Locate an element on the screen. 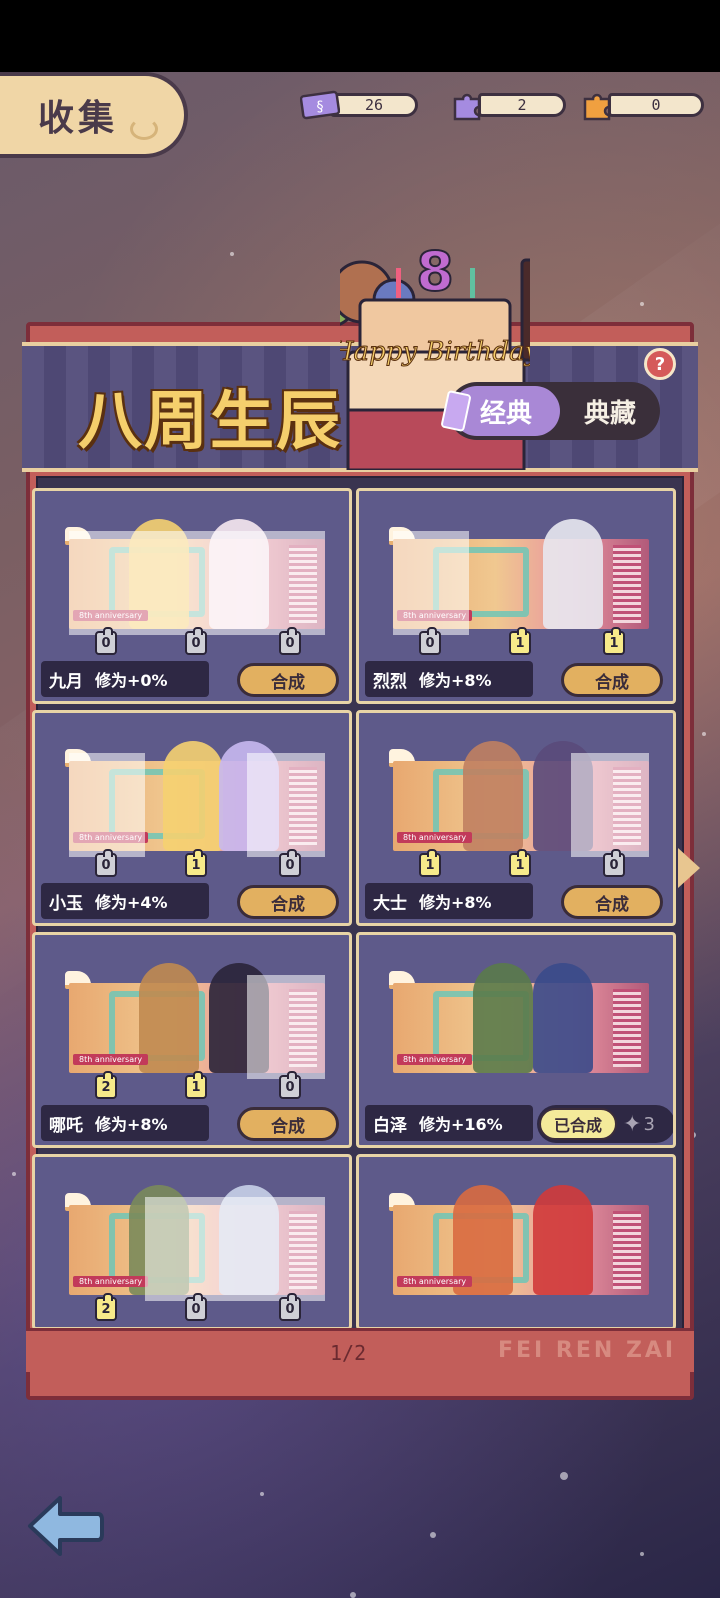  cake-number: 8 is located at coordinates (435, 271).